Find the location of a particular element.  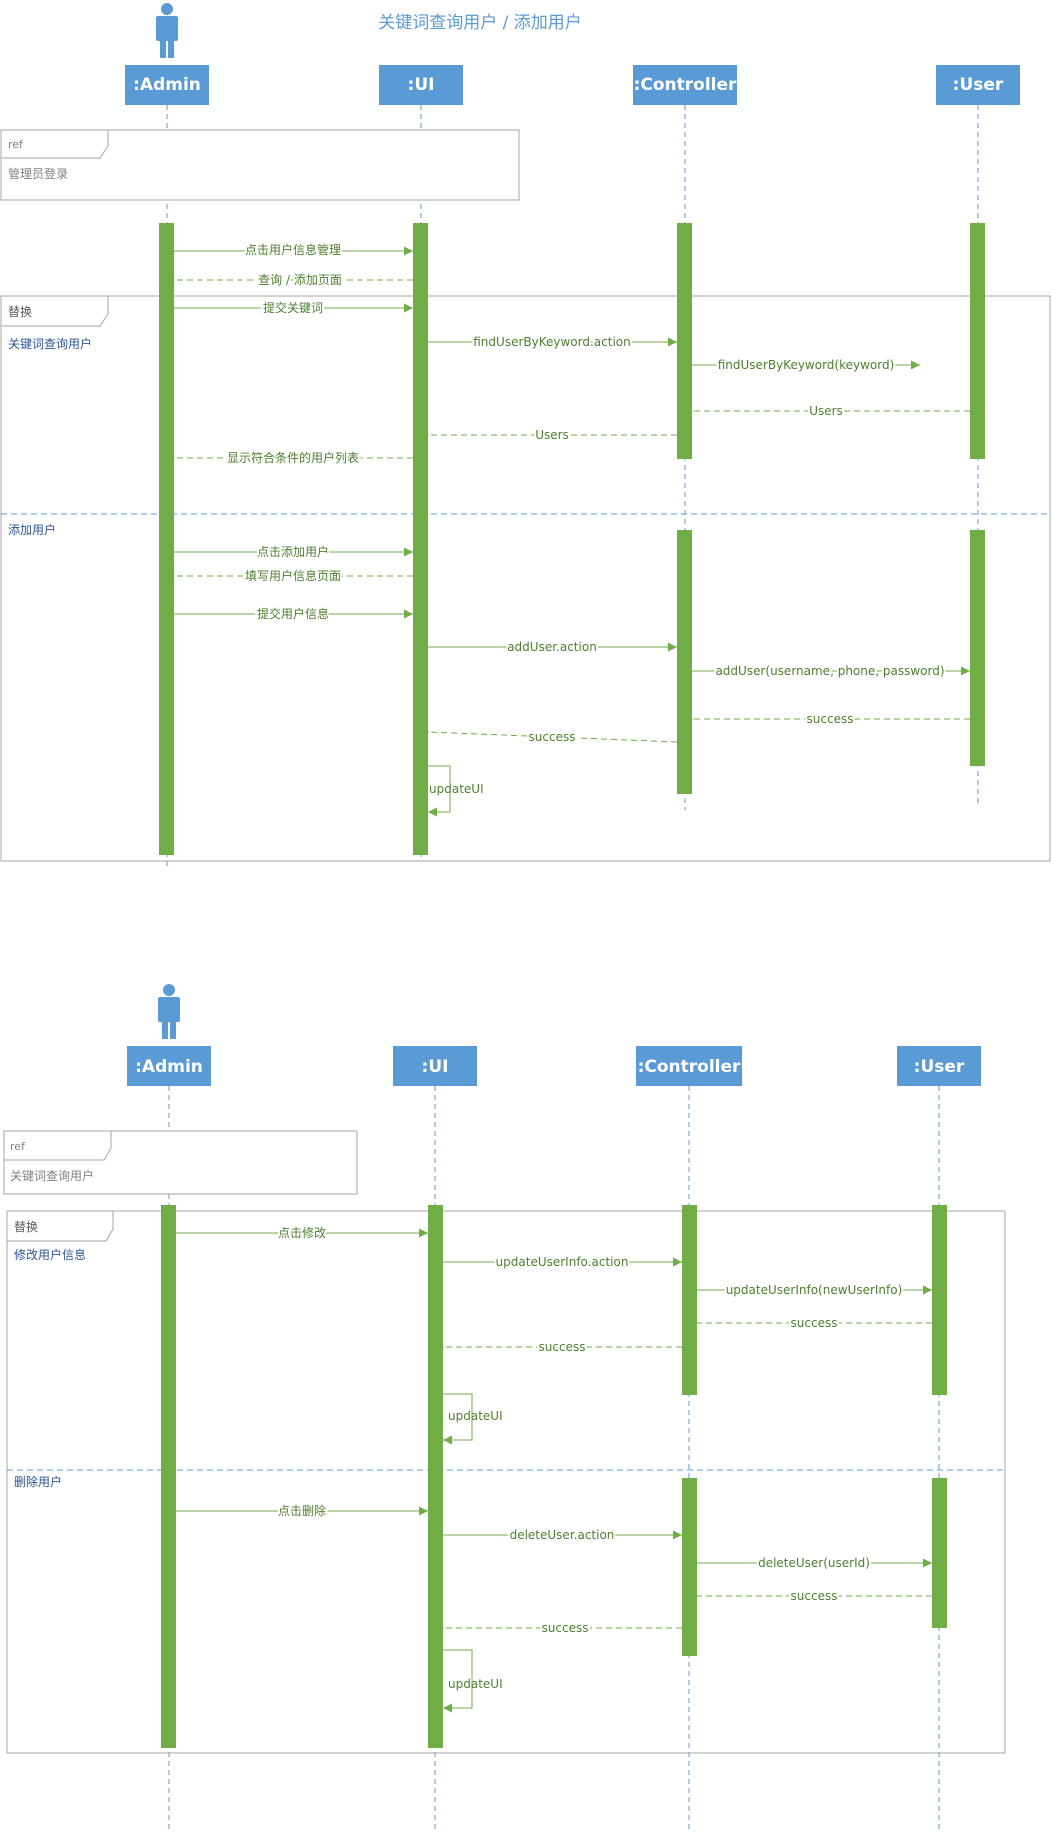

ref-fragment: ref 管理员登录 is located at coordinates (260, 165).